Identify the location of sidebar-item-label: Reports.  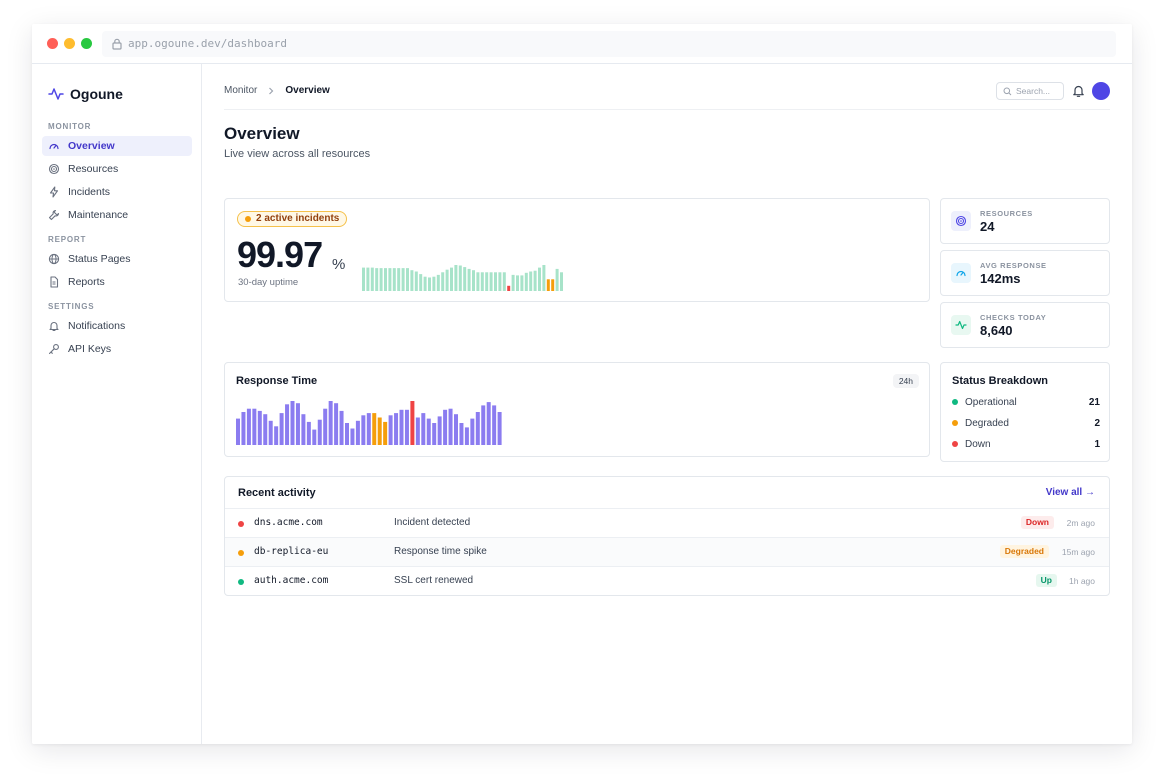
(86, 282).